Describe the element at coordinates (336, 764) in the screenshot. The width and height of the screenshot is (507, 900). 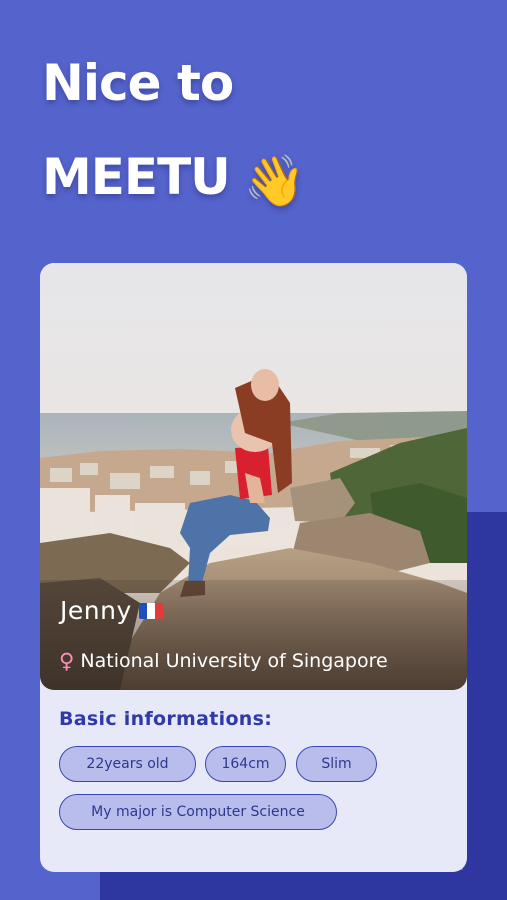
I see `tag-body-type: Slim` at that location.